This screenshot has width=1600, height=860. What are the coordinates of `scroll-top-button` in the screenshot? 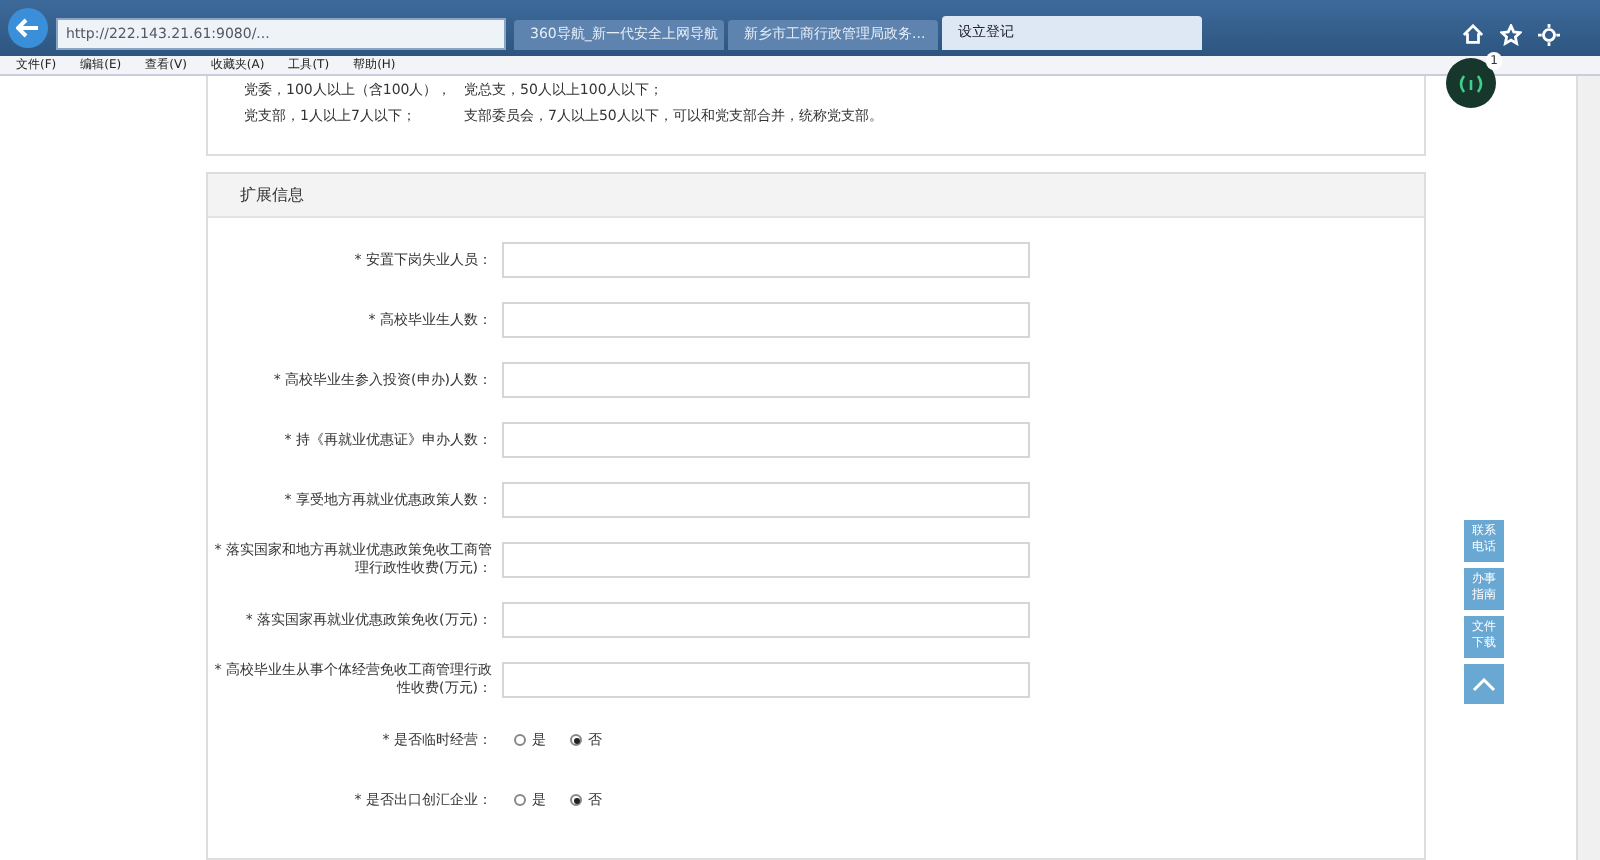 It's located at (1484, 684).